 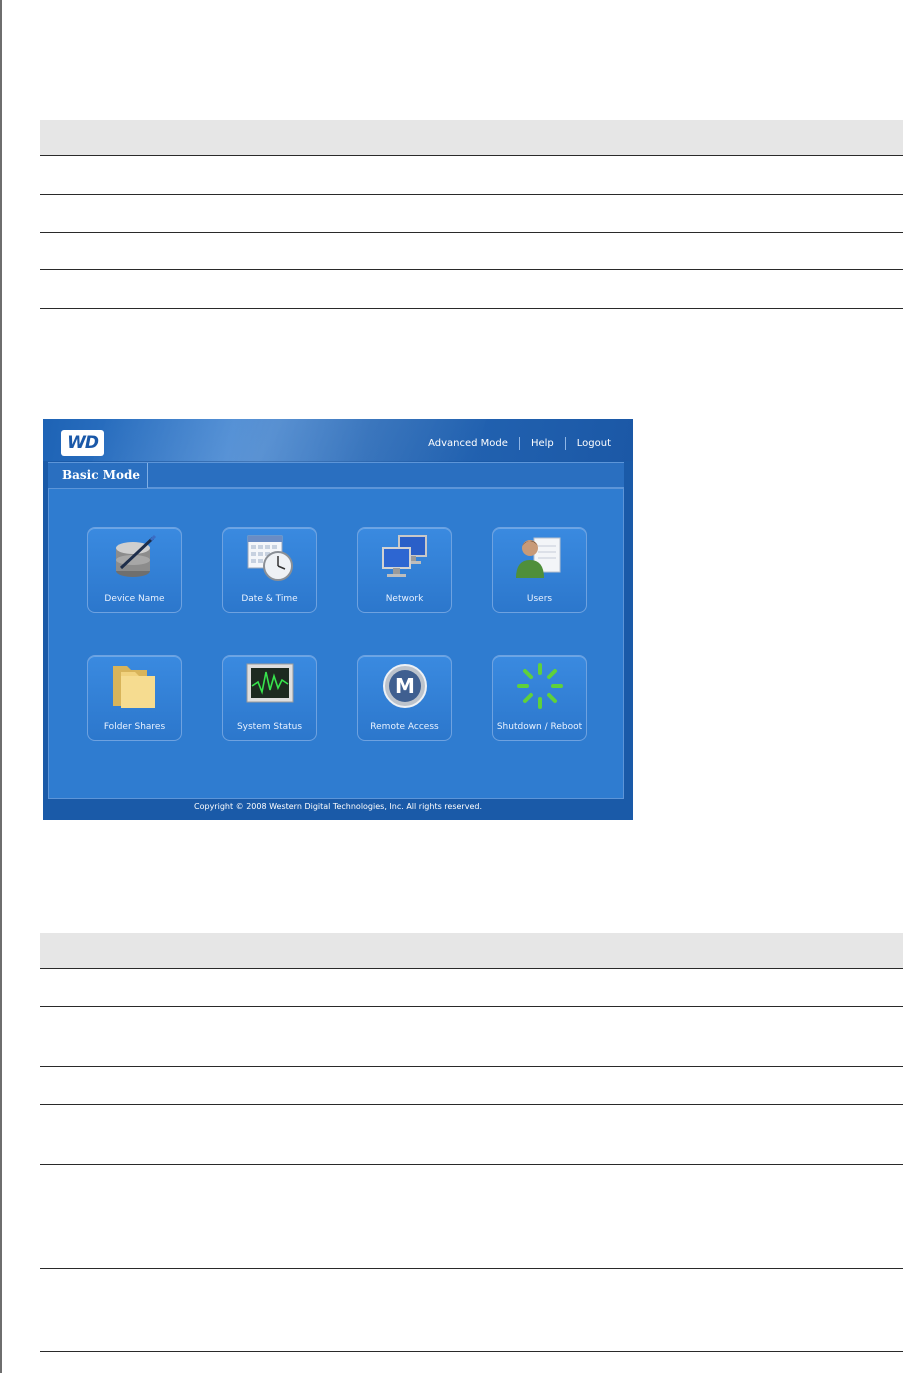 I want to click on folder-icon, so click(x=134, y=687).